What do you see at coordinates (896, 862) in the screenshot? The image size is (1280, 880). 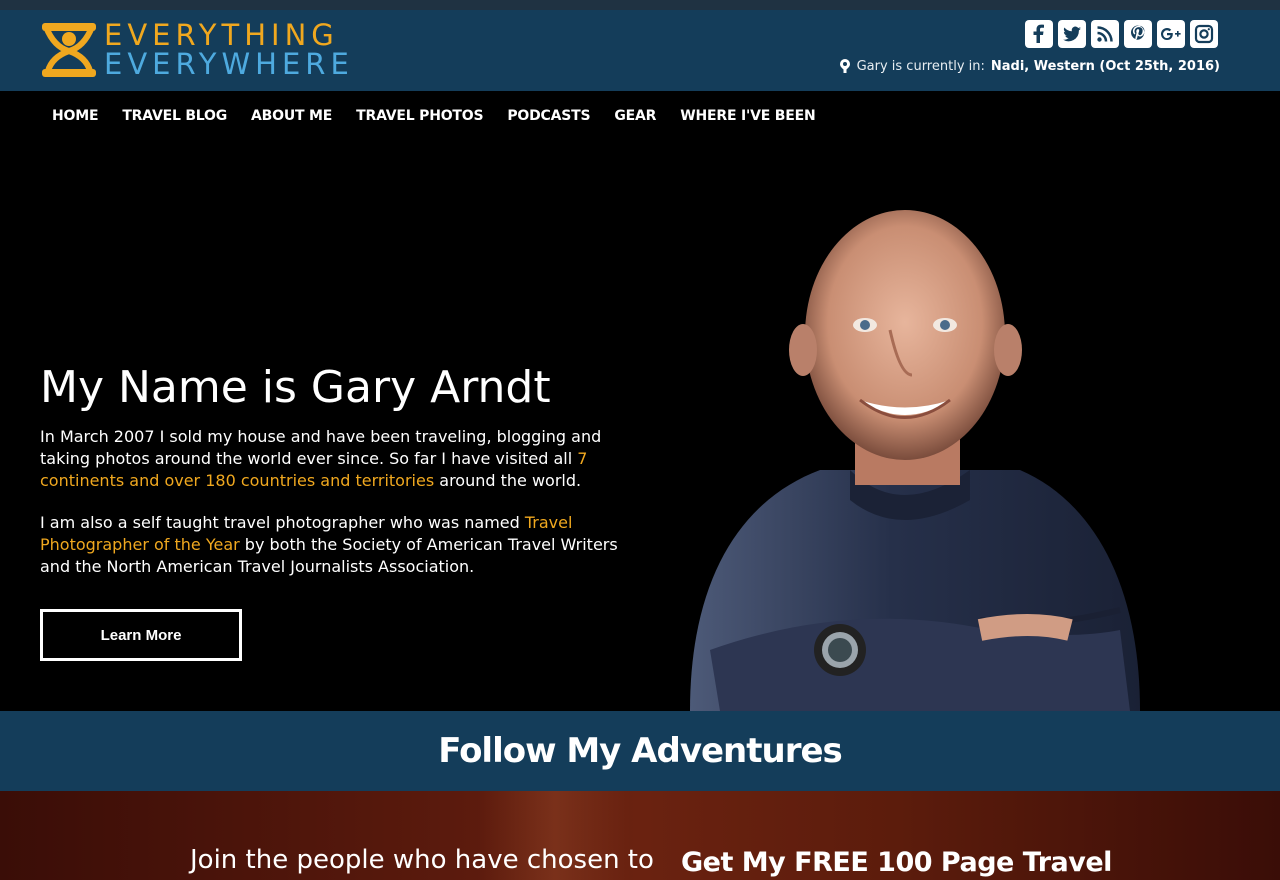 I see `free-guide-heading: Get My FREE 100 Page Travel` at bounding box center [896, 862].